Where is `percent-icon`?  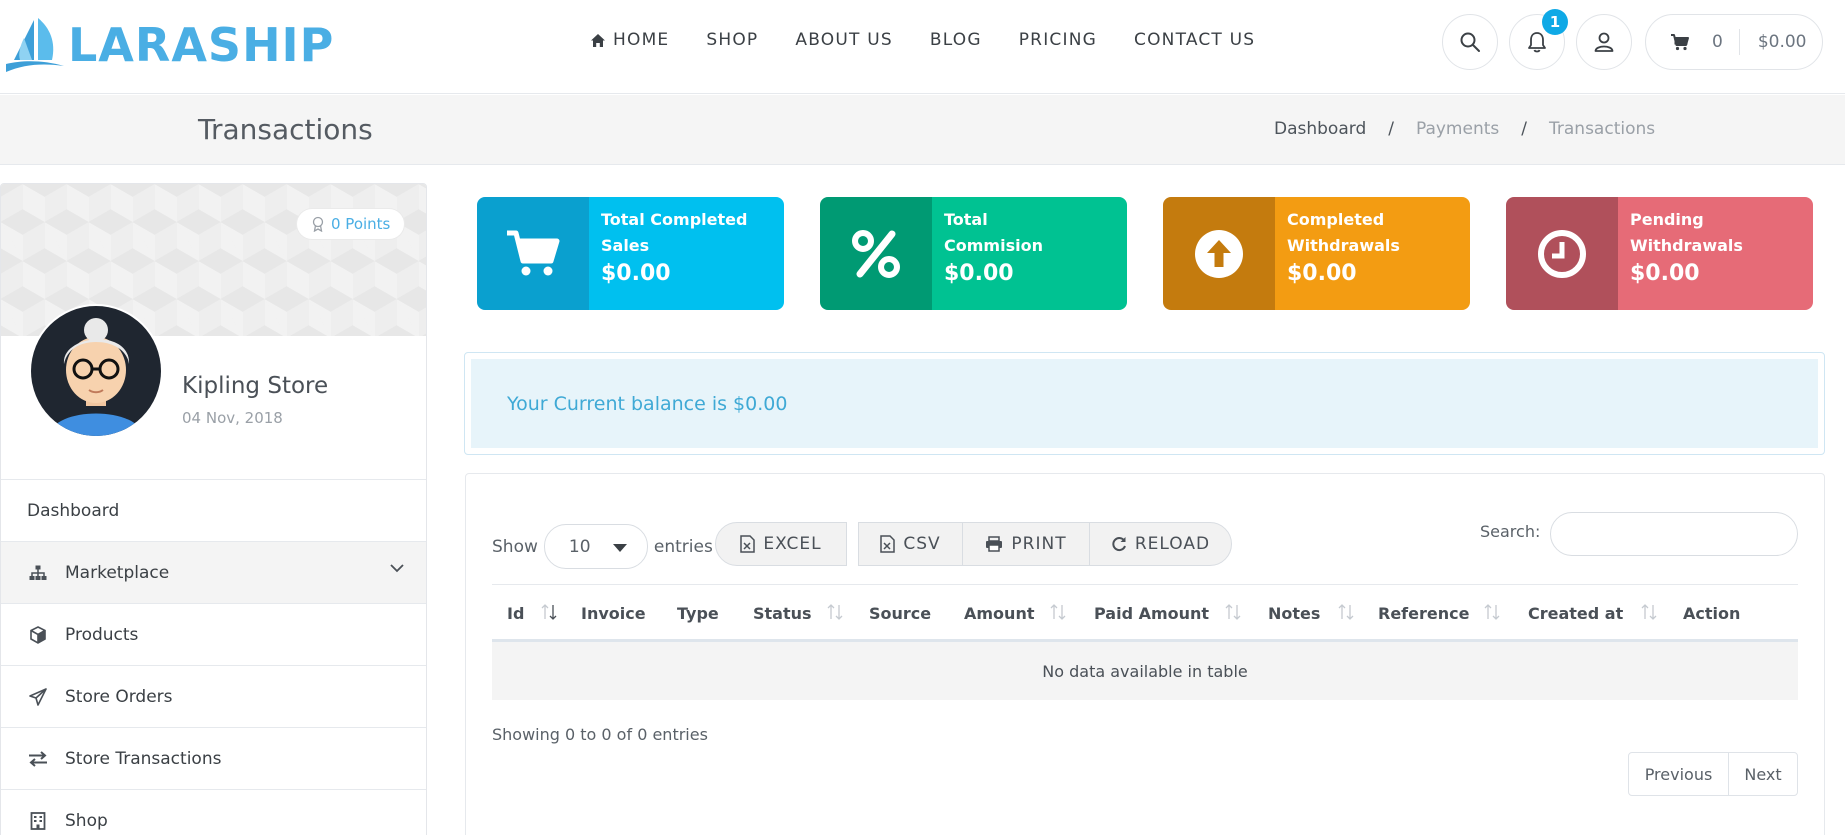 percent-icon is located at coordinates (876, 253).